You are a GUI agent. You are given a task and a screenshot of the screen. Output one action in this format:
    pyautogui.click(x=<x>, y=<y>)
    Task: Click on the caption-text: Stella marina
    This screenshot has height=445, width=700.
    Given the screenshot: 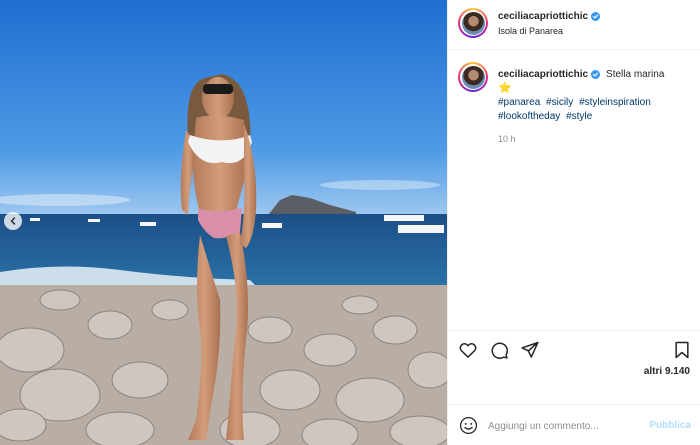 What is the action you would take?
    pyautogui.click(x=635, y=74)
    